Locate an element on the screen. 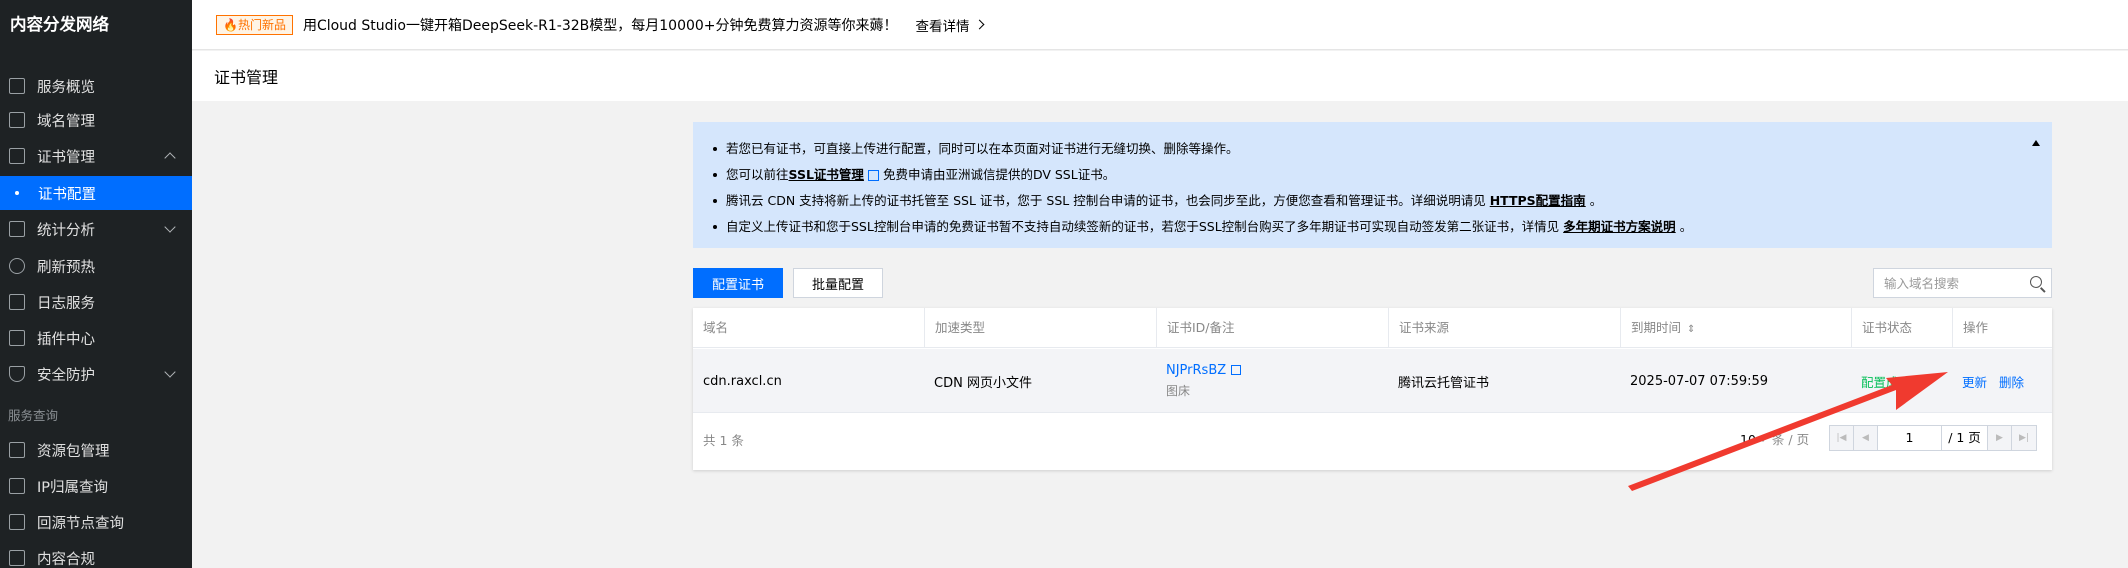  column-header-domain: 域名 is located at coordinates (716, 327).